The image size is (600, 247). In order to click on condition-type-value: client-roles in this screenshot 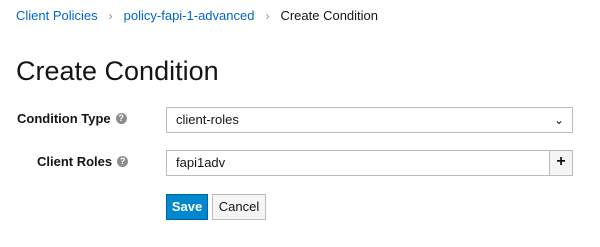, I will do `click(207, 119)`.